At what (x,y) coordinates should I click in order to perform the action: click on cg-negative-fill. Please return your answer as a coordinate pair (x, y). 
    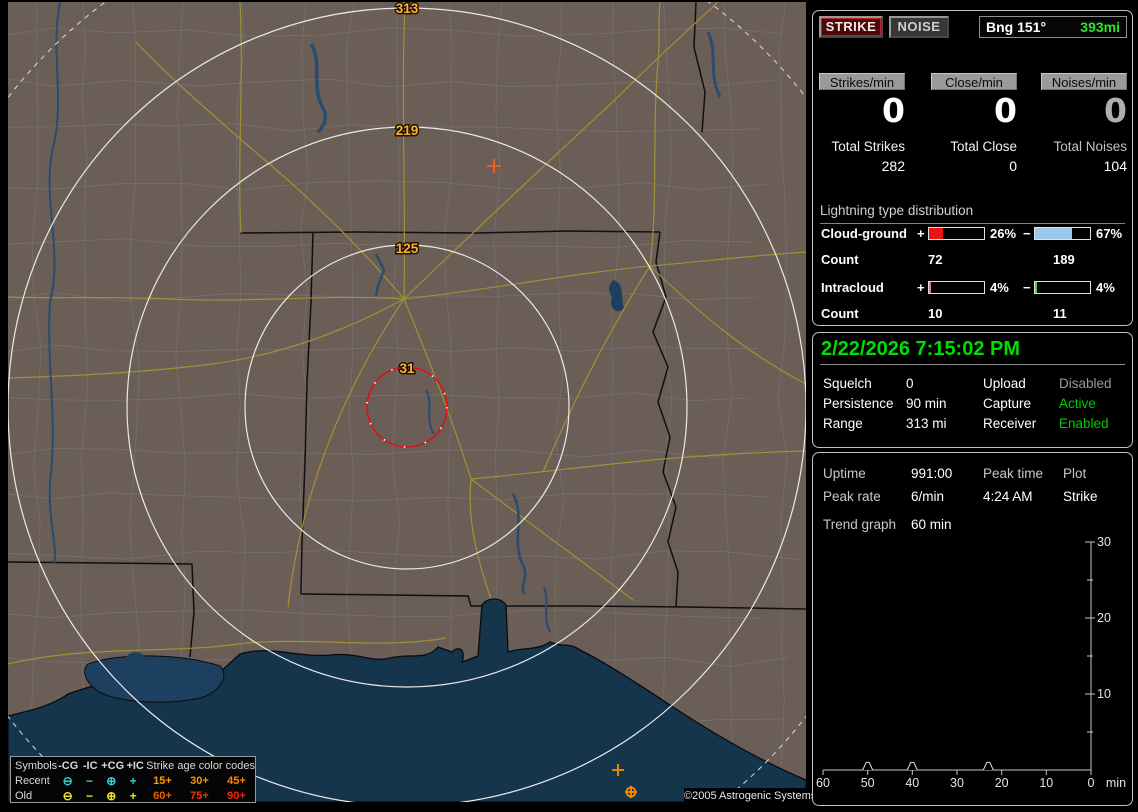
    Looking at the image, I should click on (1053, 233).